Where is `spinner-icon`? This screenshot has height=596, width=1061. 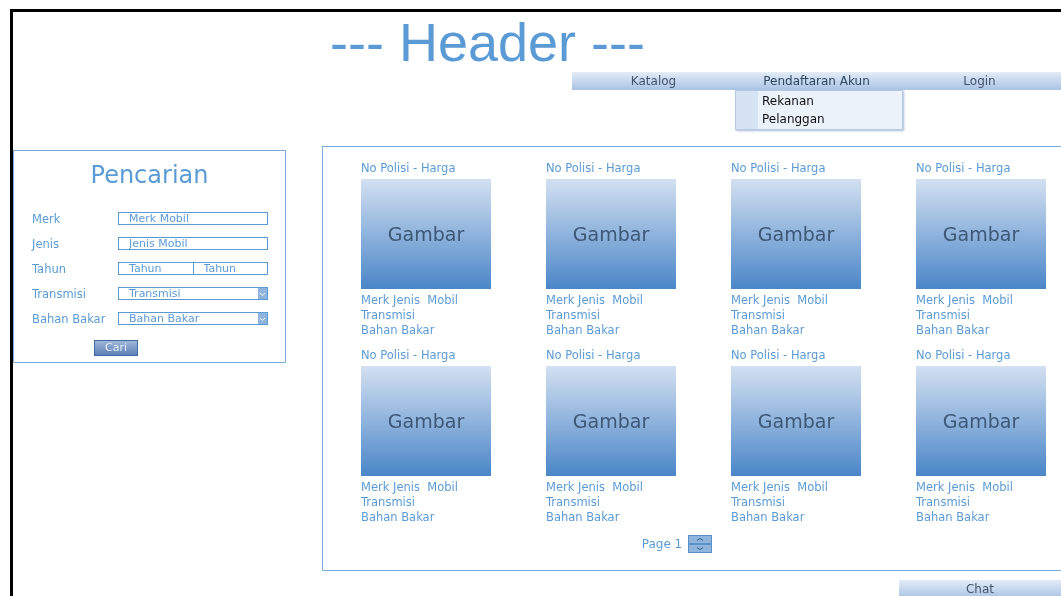 spinner-icon is located at coordinates (700, 544).